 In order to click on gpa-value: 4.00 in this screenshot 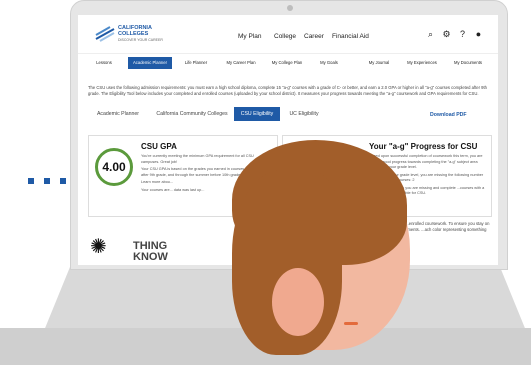, I will do `click(114, 167)`.